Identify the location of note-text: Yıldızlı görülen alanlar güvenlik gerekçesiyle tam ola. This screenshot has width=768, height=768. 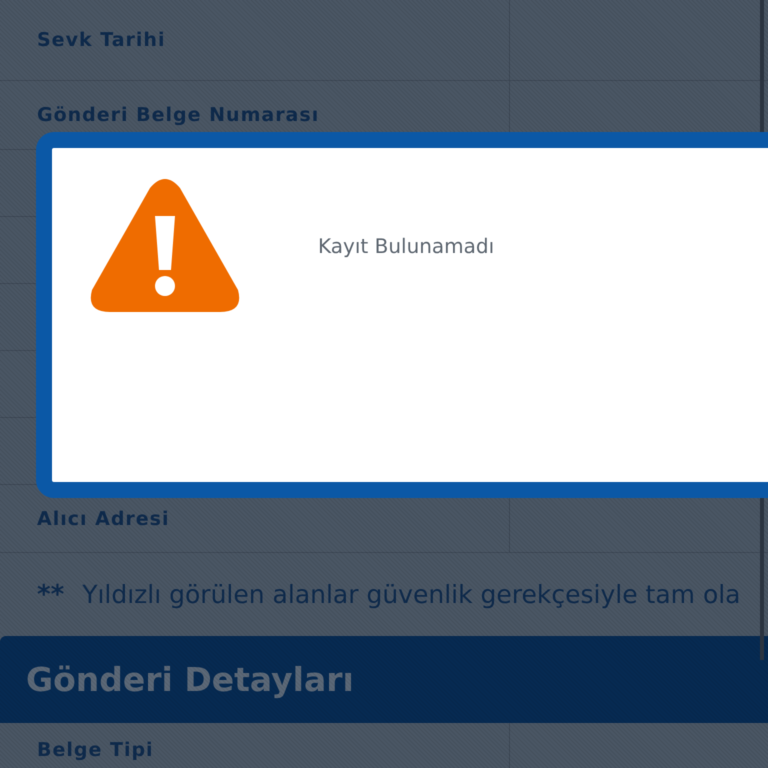
(411, 594).